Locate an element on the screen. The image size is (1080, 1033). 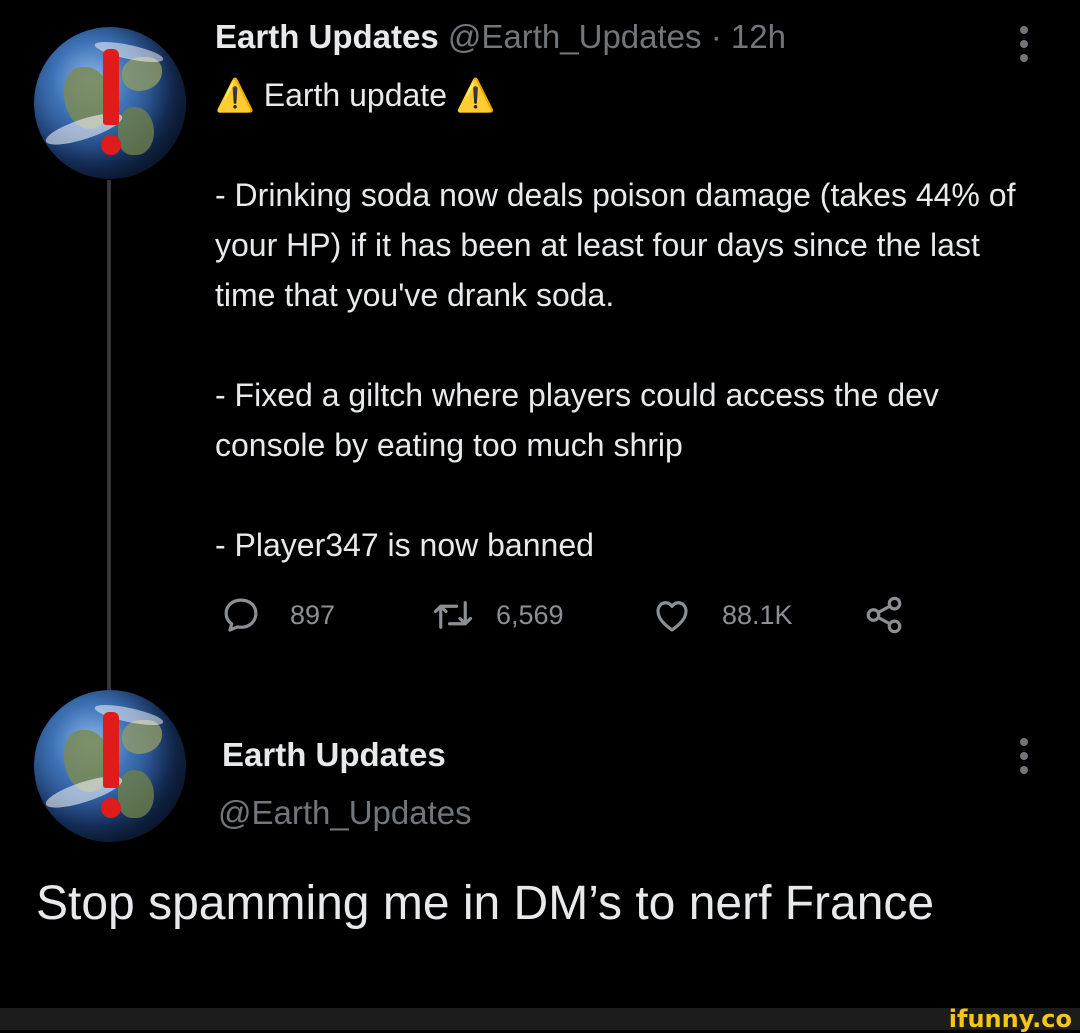
tweet-line-1: ⚠️ Earth update ⚠️ is located at coordinates (355, 95).